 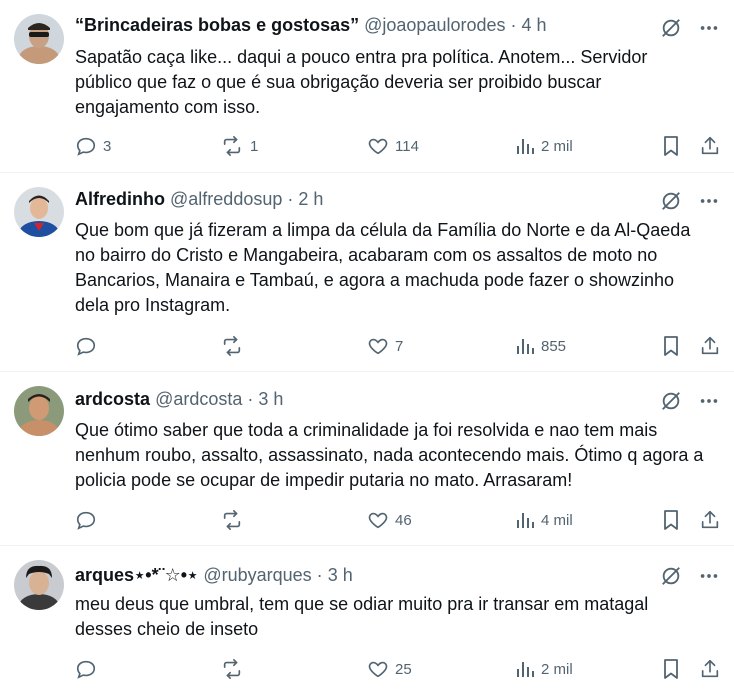 What do you see at coordinates (112, 399) in the screenshot?
I see `display-name: ardcosta` at bounding box center [112, 399].